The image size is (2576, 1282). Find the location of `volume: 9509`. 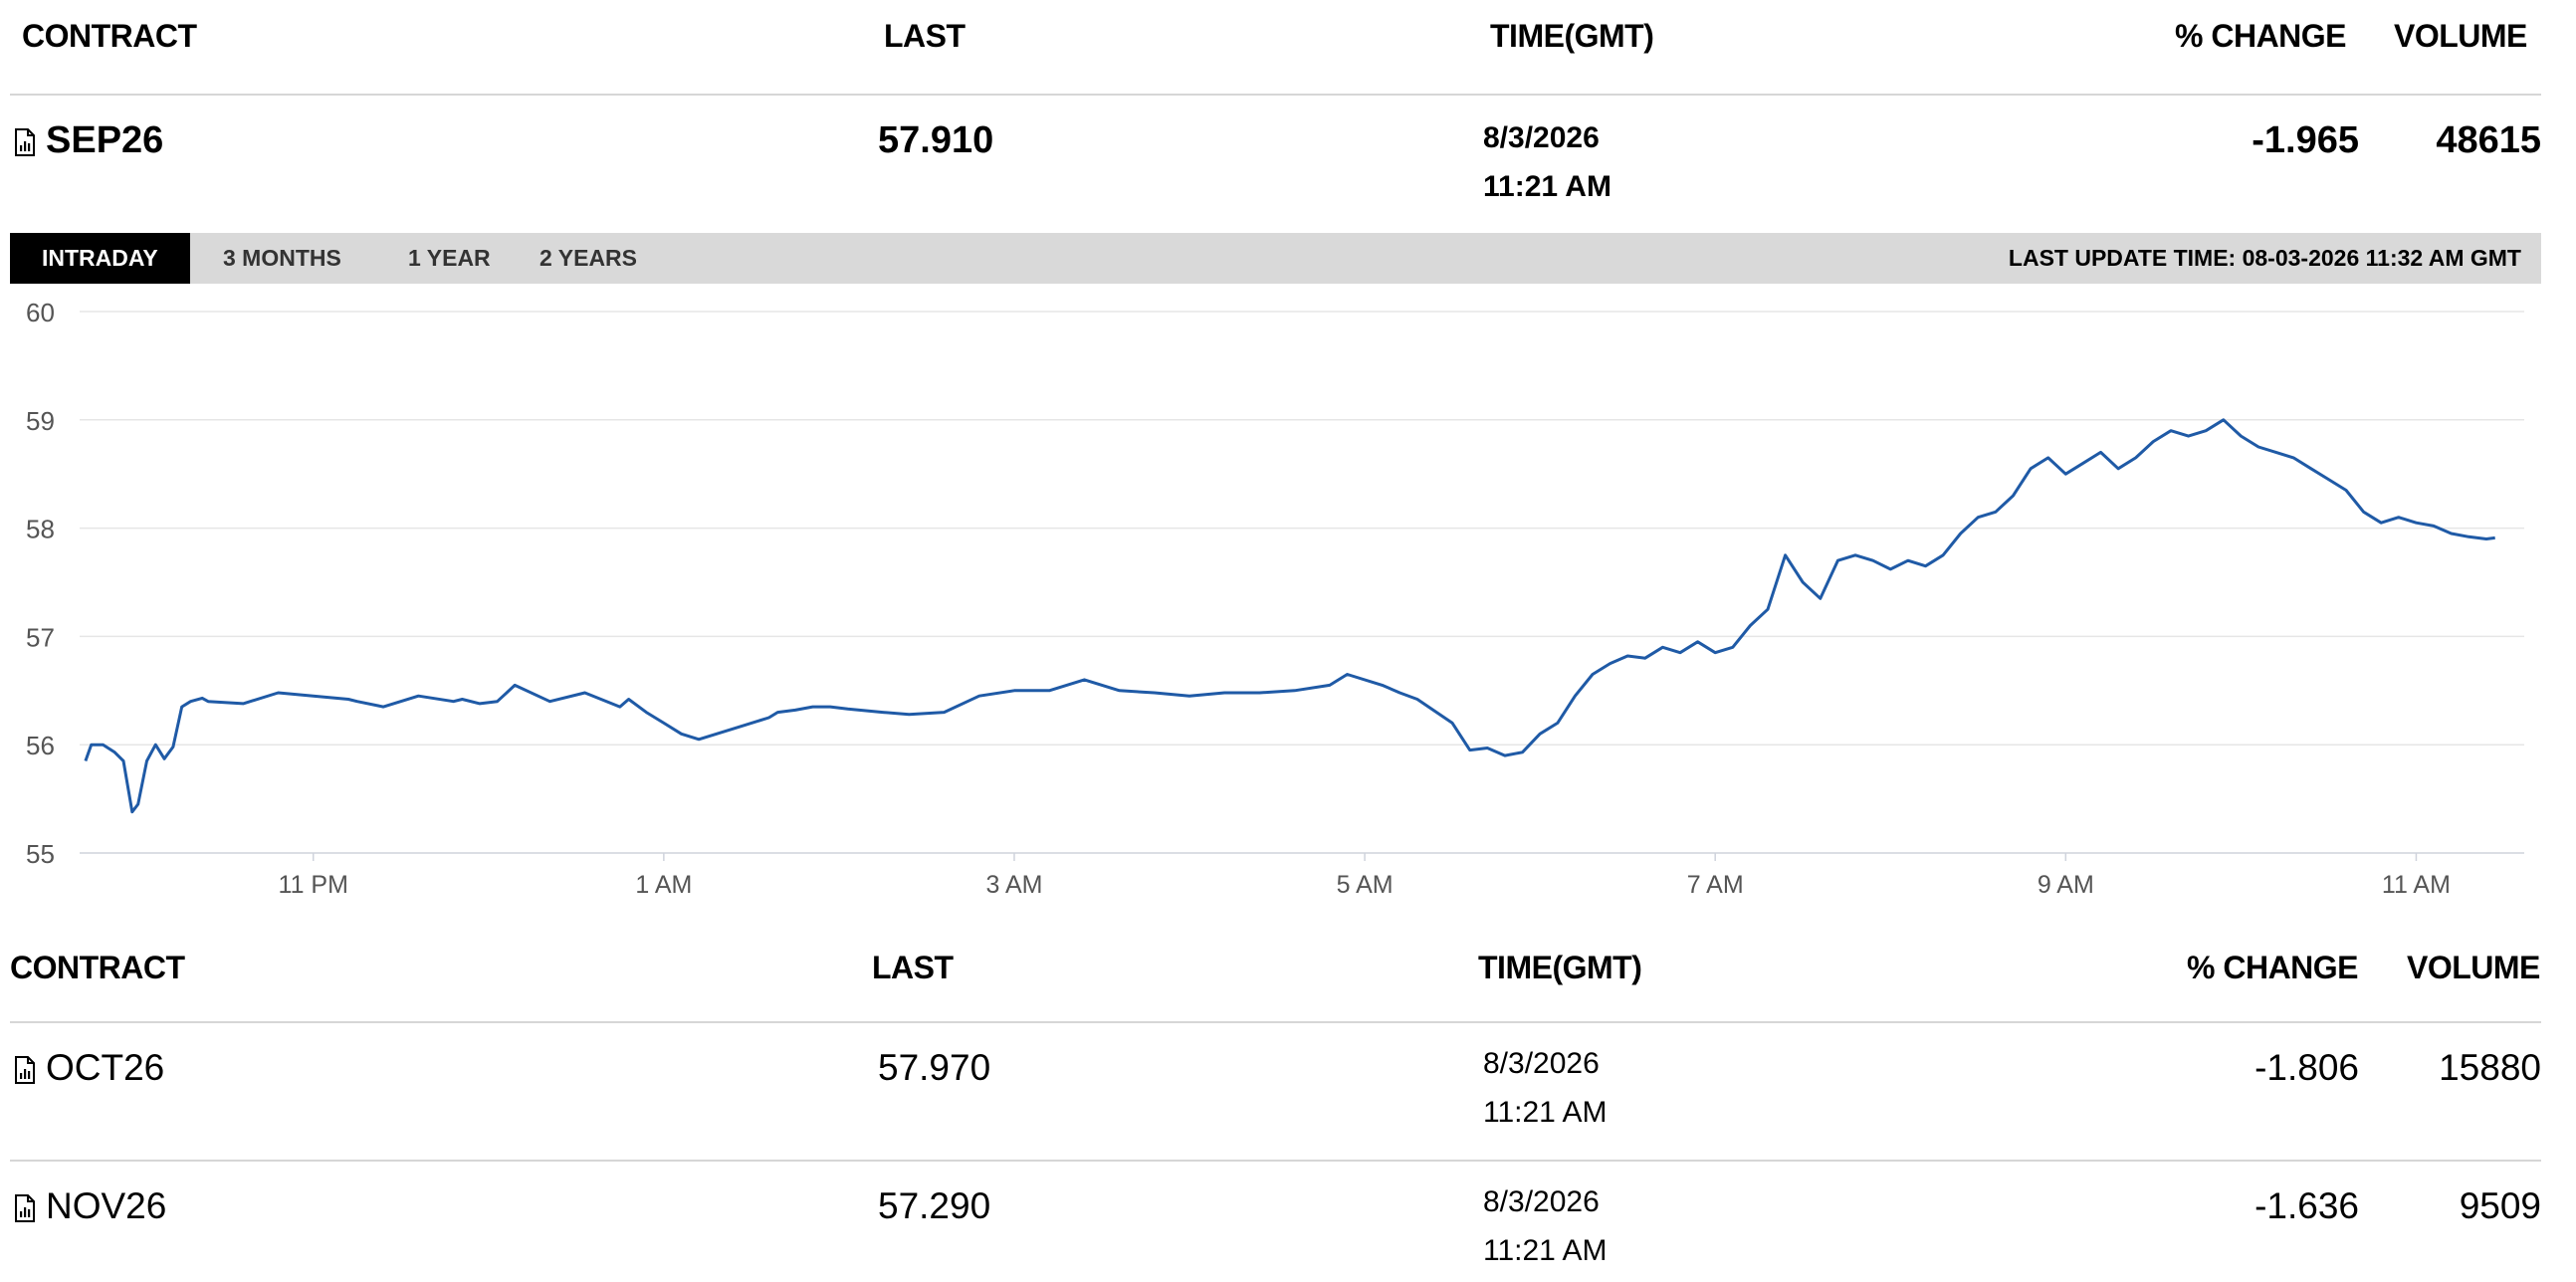

volume: 9509 is located at coordinates (2500, 1205).